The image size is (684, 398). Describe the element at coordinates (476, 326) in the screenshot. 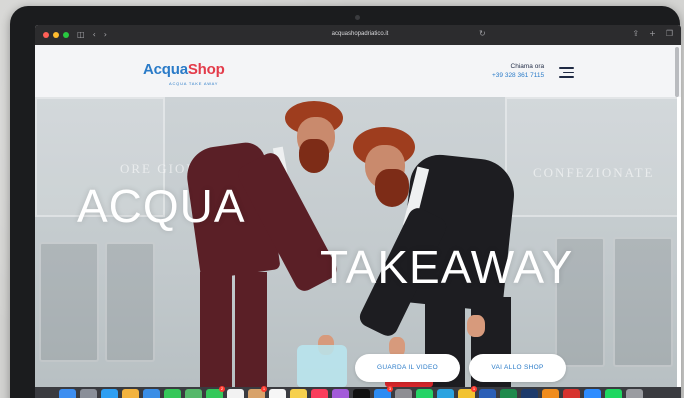

I see `hand` at that location.